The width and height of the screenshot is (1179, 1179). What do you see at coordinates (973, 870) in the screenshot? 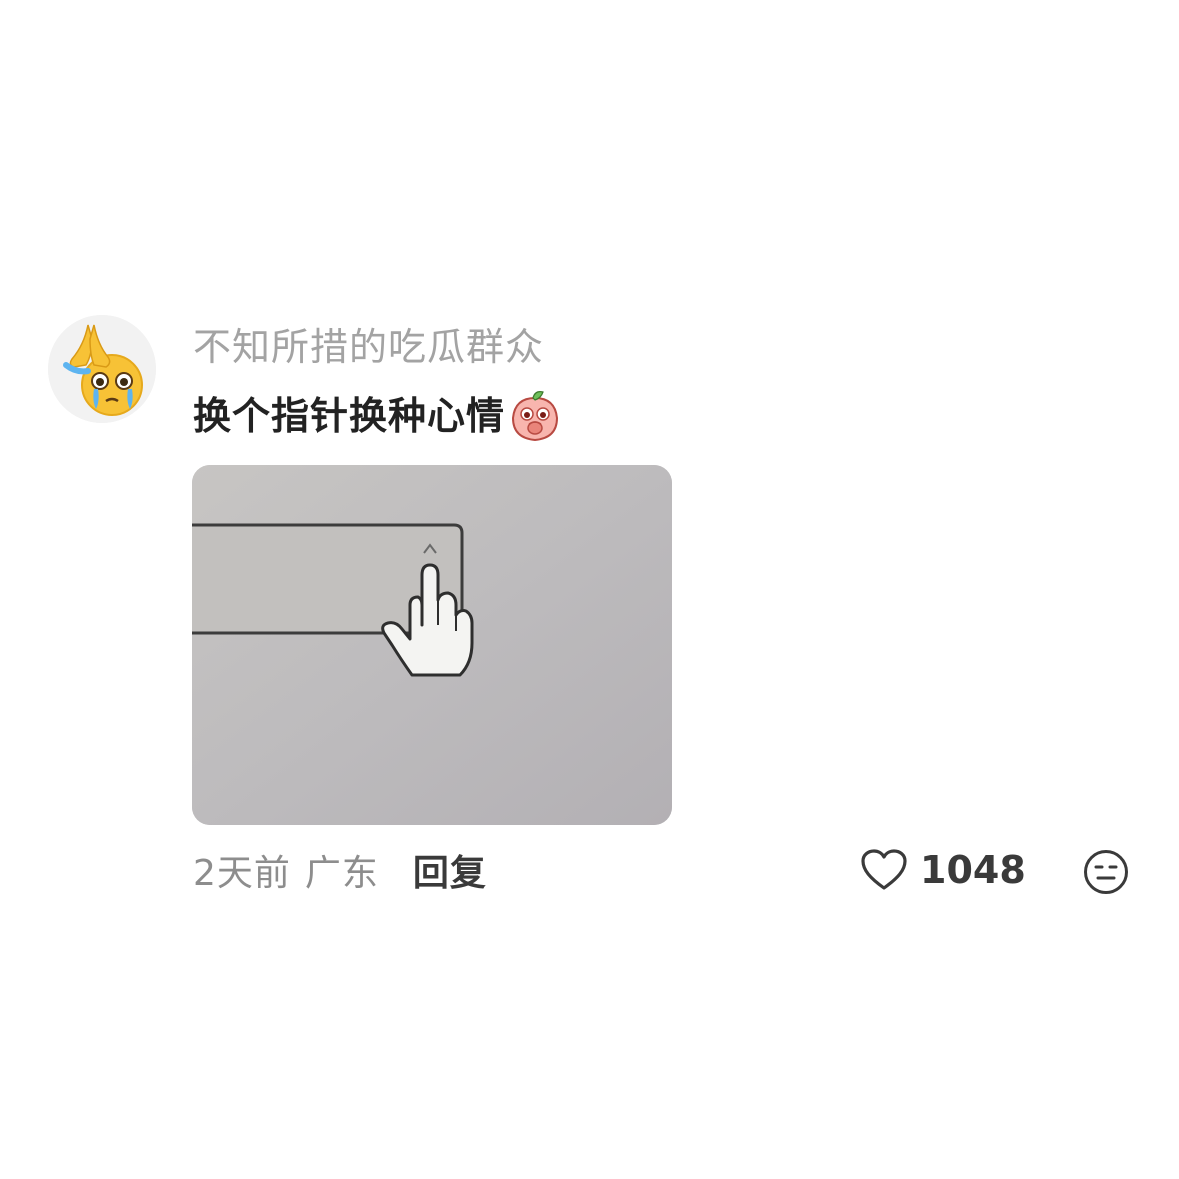
I see `like-count: 1048` at bounding box center [973, 870].